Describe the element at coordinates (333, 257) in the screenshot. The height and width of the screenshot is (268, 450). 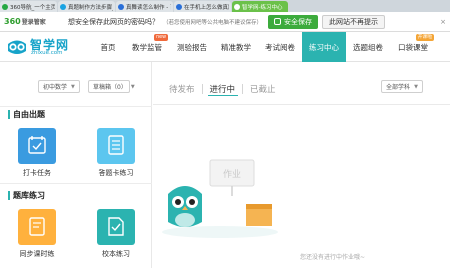
I see `empty-state-text: 您还没有进行中作业哦~` at that location.